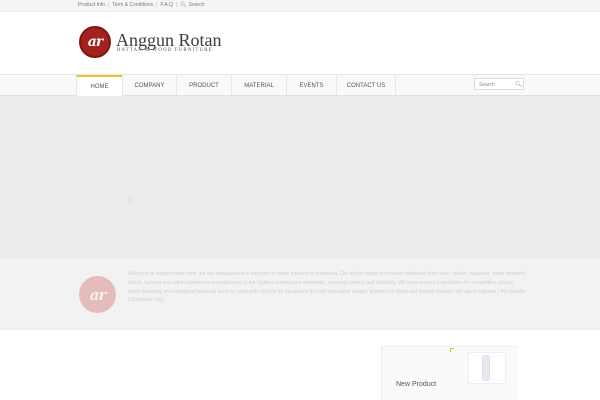 This screenshot has width=600, height=400. I want to click on nav-item-product: PRODUCT, so click(203, 85).